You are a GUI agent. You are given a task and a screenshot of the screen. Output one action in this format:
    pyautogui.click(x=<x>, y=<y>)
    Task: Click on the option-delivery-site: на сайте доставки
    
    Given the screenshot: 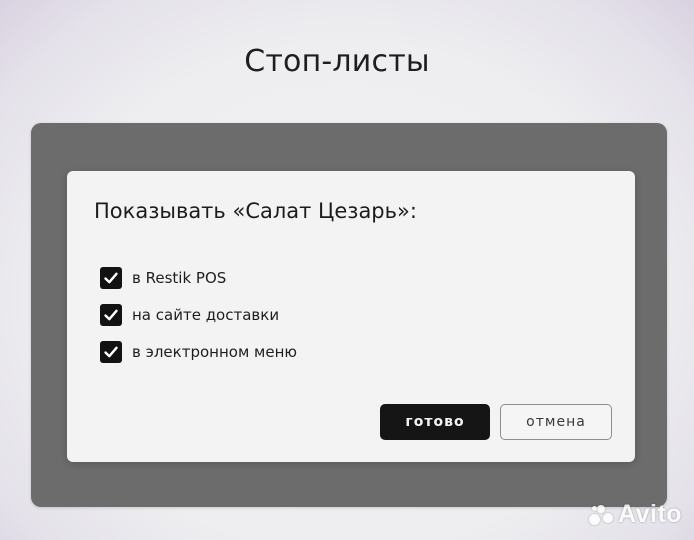 What is the action you would take?
    pyautogui.click(x=189, y=315)
    